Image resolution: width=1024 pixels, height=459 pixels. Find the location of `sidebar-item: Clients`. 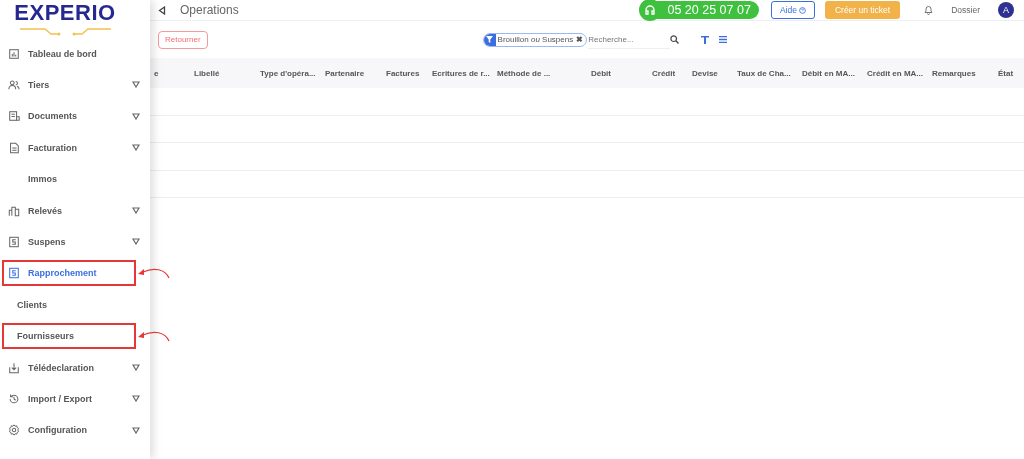

sidebar-item: Clients is located at coordinates (69, 304).